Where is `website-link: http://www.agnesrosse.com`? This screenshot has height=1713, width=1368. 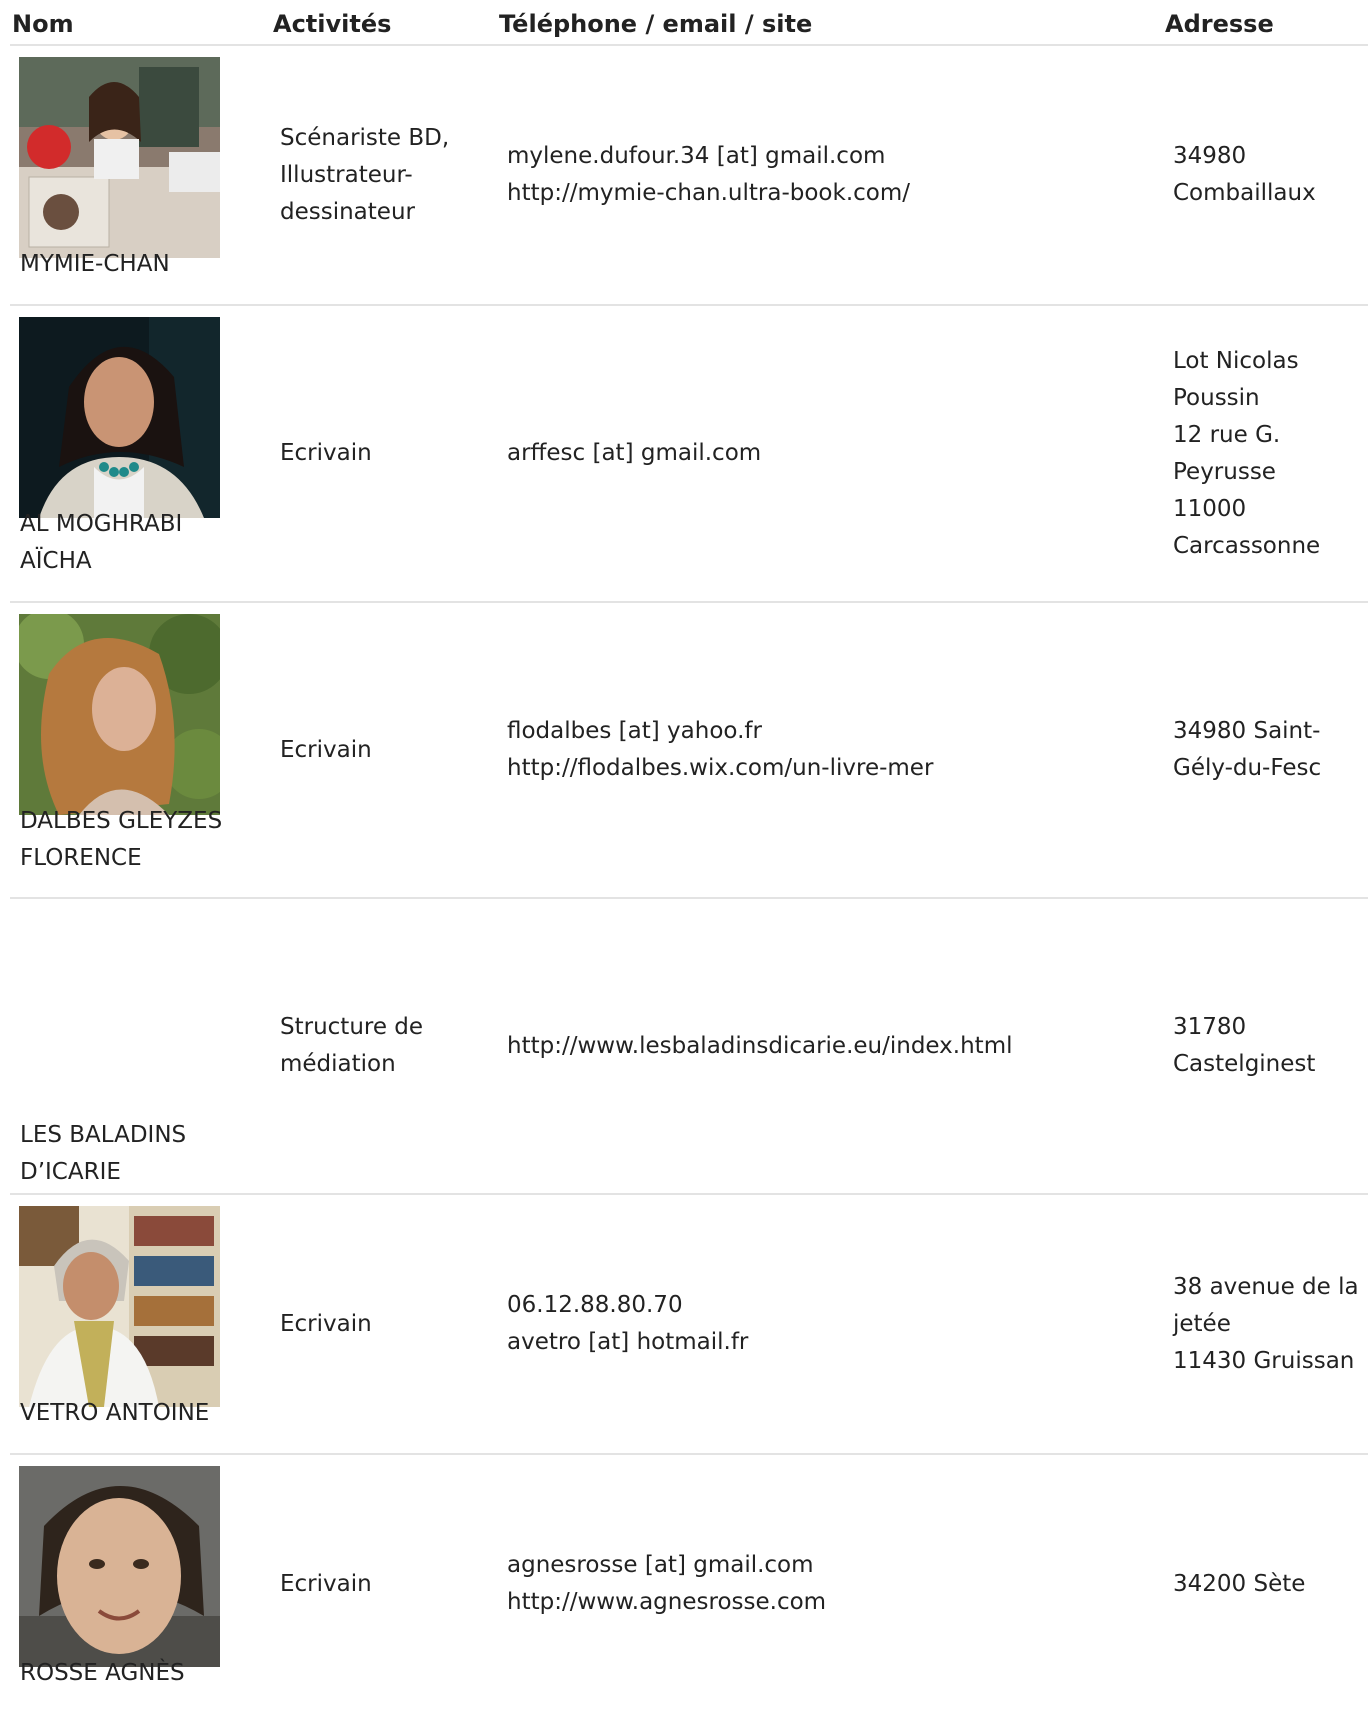 website-link: http://www.agnesrosse.com is located at coordinates (837, 1602).